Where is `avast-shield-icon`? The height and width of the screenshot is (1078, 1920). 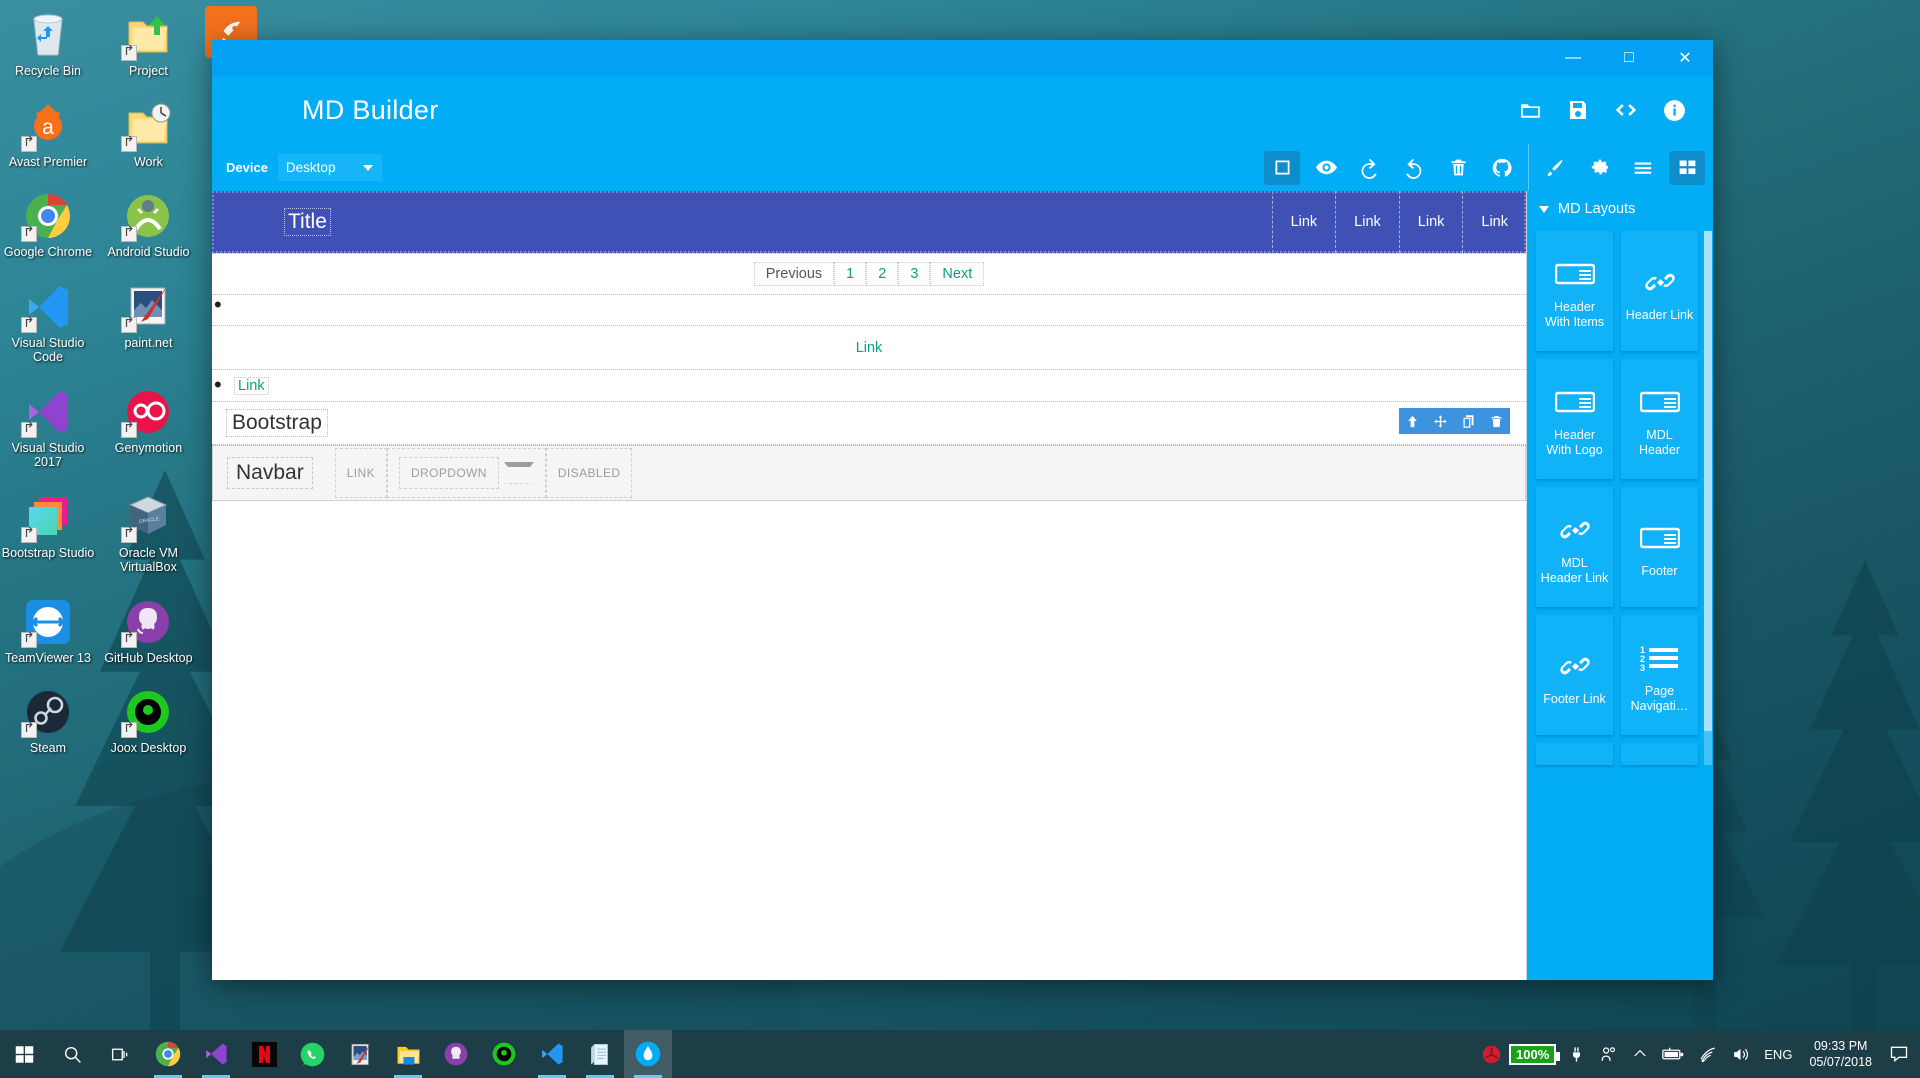
avast-shield-icon is located at coordinates (1491, 1054).